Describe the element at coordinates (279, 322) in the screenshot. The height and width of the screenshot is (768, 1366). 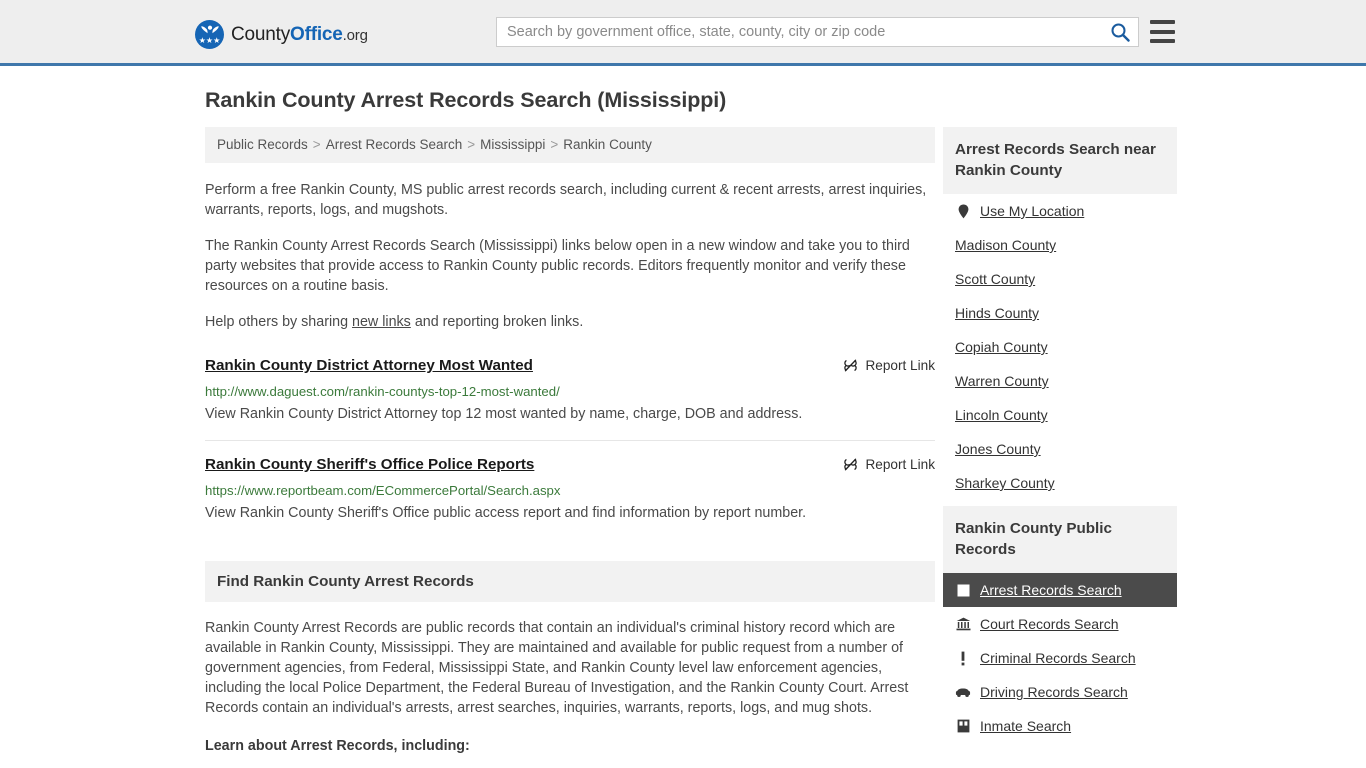
I see `intro-p3-before: Help others by sharing` at that location.